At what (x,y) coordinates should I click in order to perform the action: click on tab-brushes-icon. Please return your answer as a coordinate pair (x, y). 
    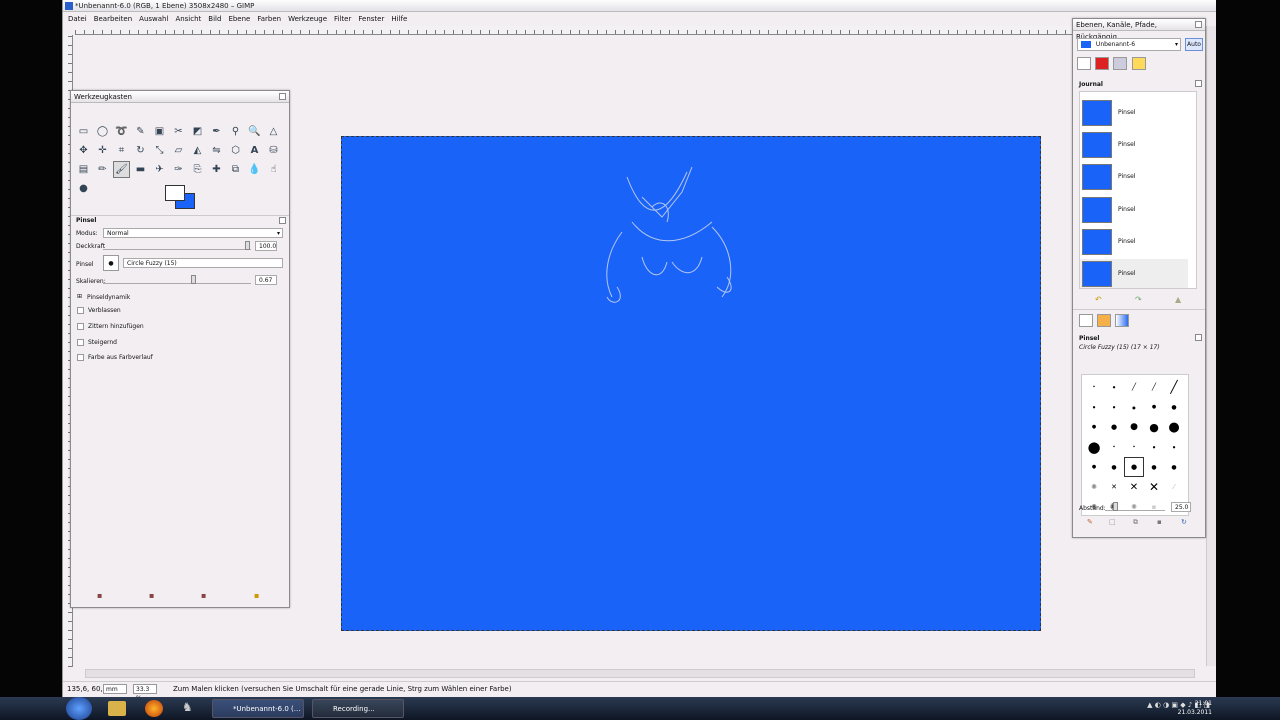
    Looking at the image, I should click on (1086, 320).